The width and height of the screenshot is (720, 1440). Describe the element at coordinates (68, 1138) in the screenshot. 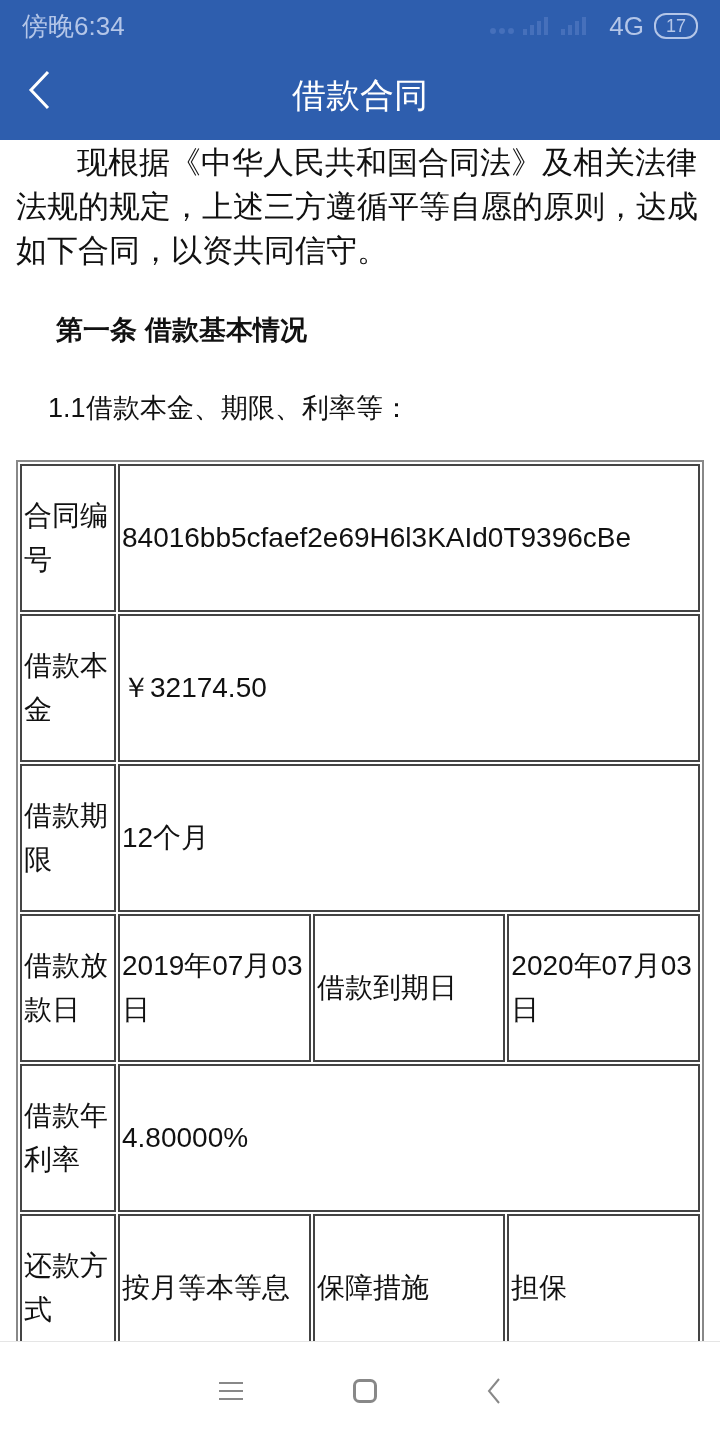

I see `table-label-cell: 借款年利率` at that location.